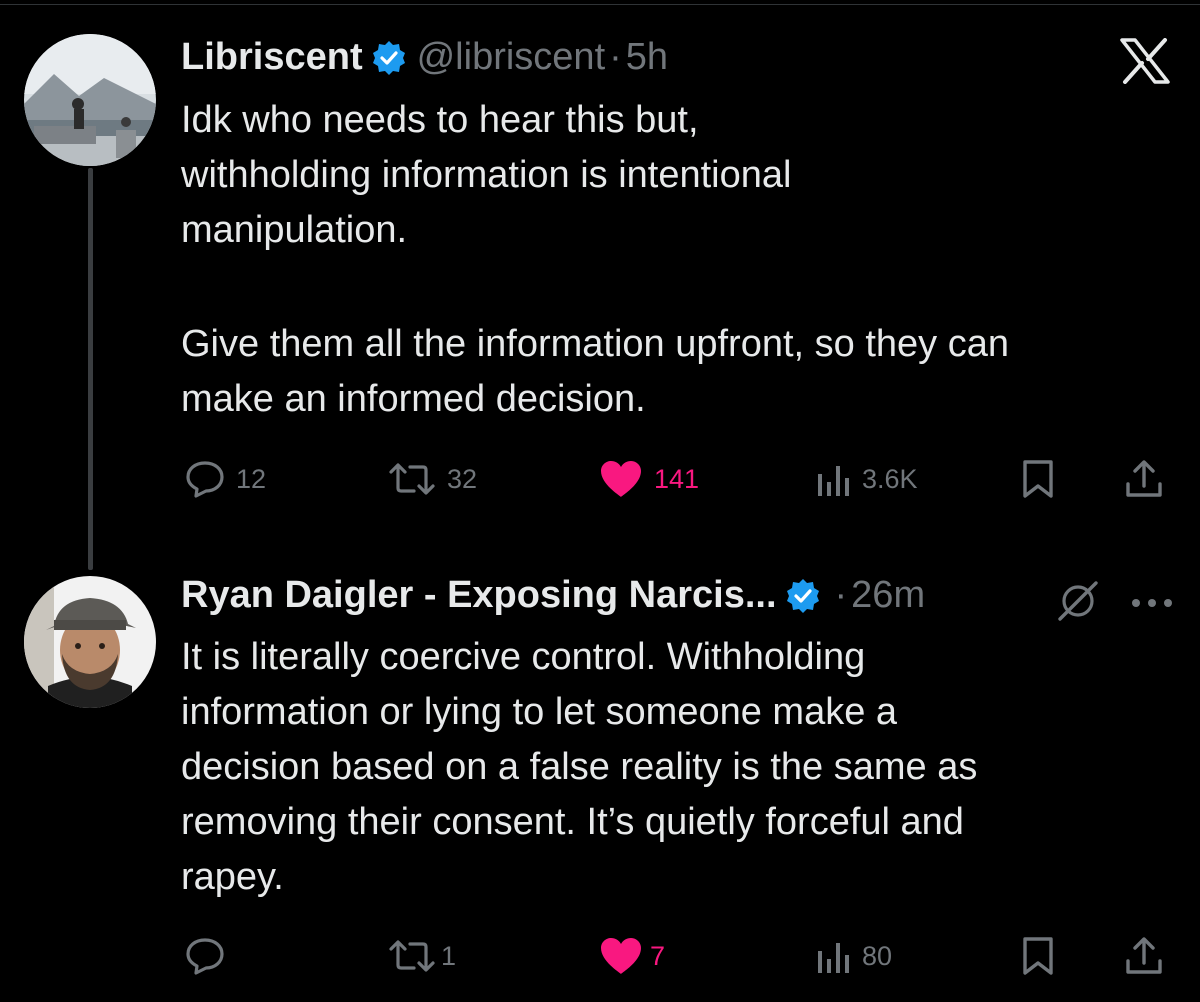 The height and width of the screenshot is (1002, 1200). I want to click on tweet-actions: 1 7 80, so click(675, 960).